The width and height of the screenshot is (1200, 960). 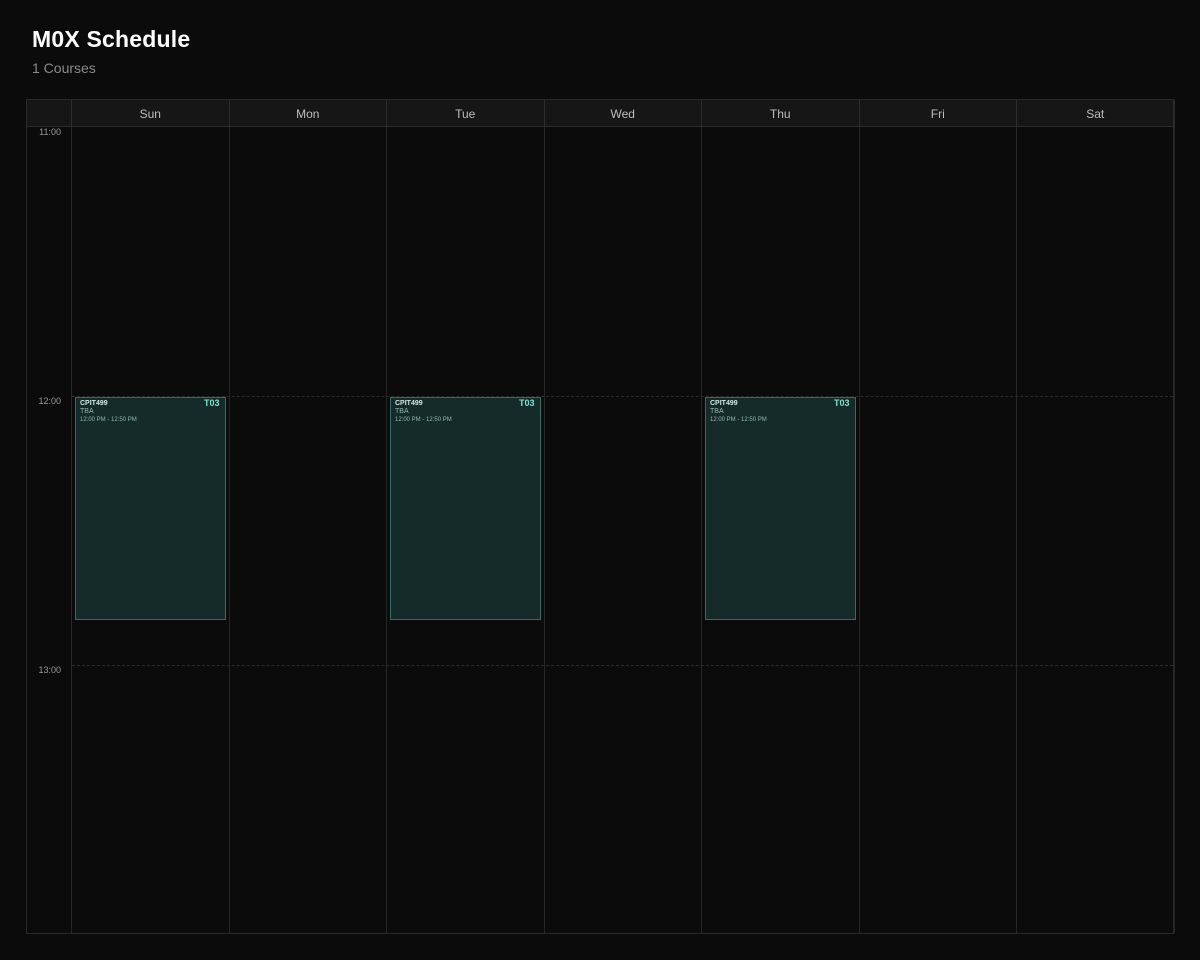 What do you see at coordinates (308, 113) in the screenshot?
I see `day-header-mon: Mon` at bounding box center [308, 113].